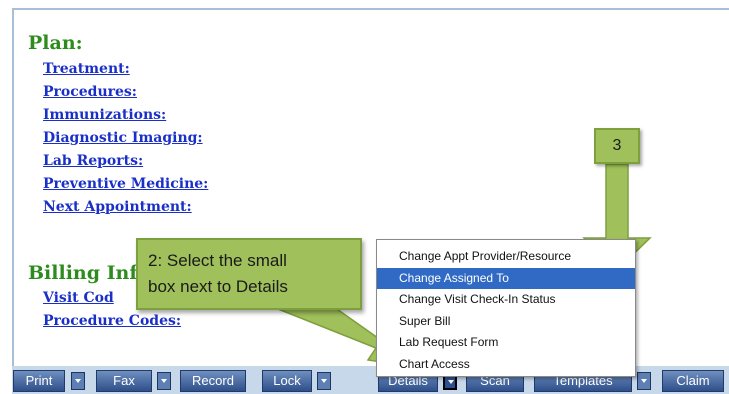  What do you see at coordinates (506, 300) in the screenshot?
I see `menu-item-change-visit-checkin: Change Visit Check-In Status` at bounding box center [506, 300].